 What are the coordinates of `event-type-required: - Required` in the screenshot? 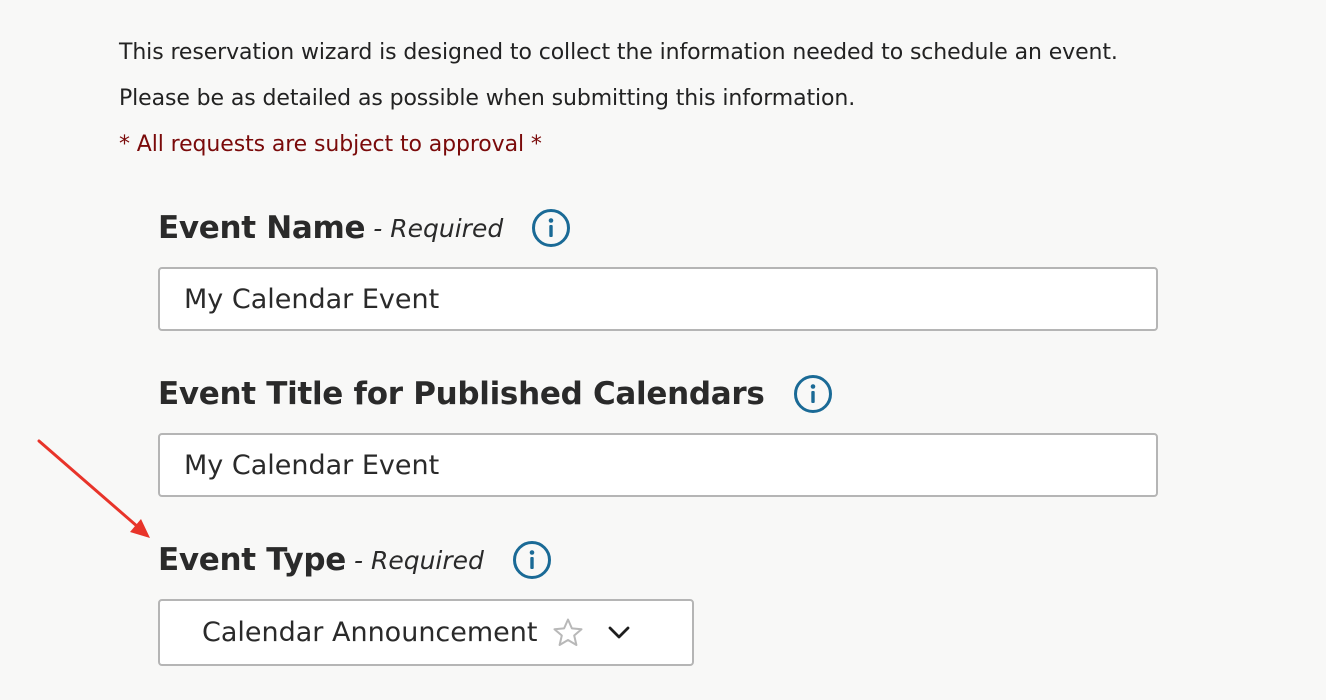 It's located at (418, 560).